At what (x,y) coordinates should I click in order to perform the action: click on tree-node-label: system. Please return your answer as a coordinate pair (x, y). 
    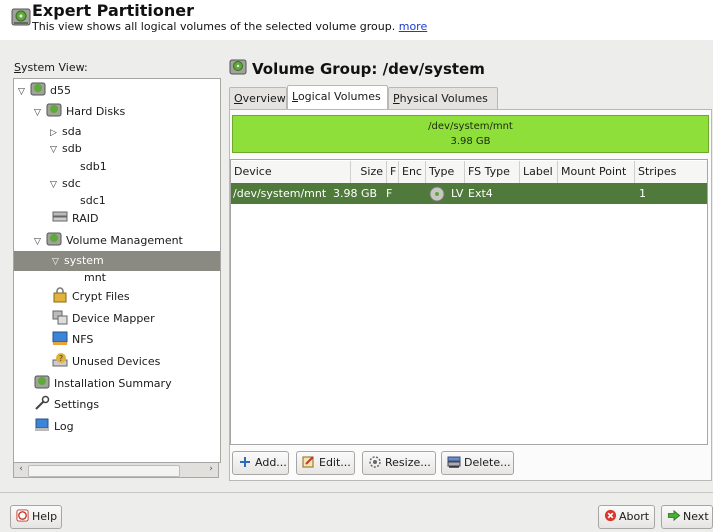
    Looking at the image, I should click on (84, 260).